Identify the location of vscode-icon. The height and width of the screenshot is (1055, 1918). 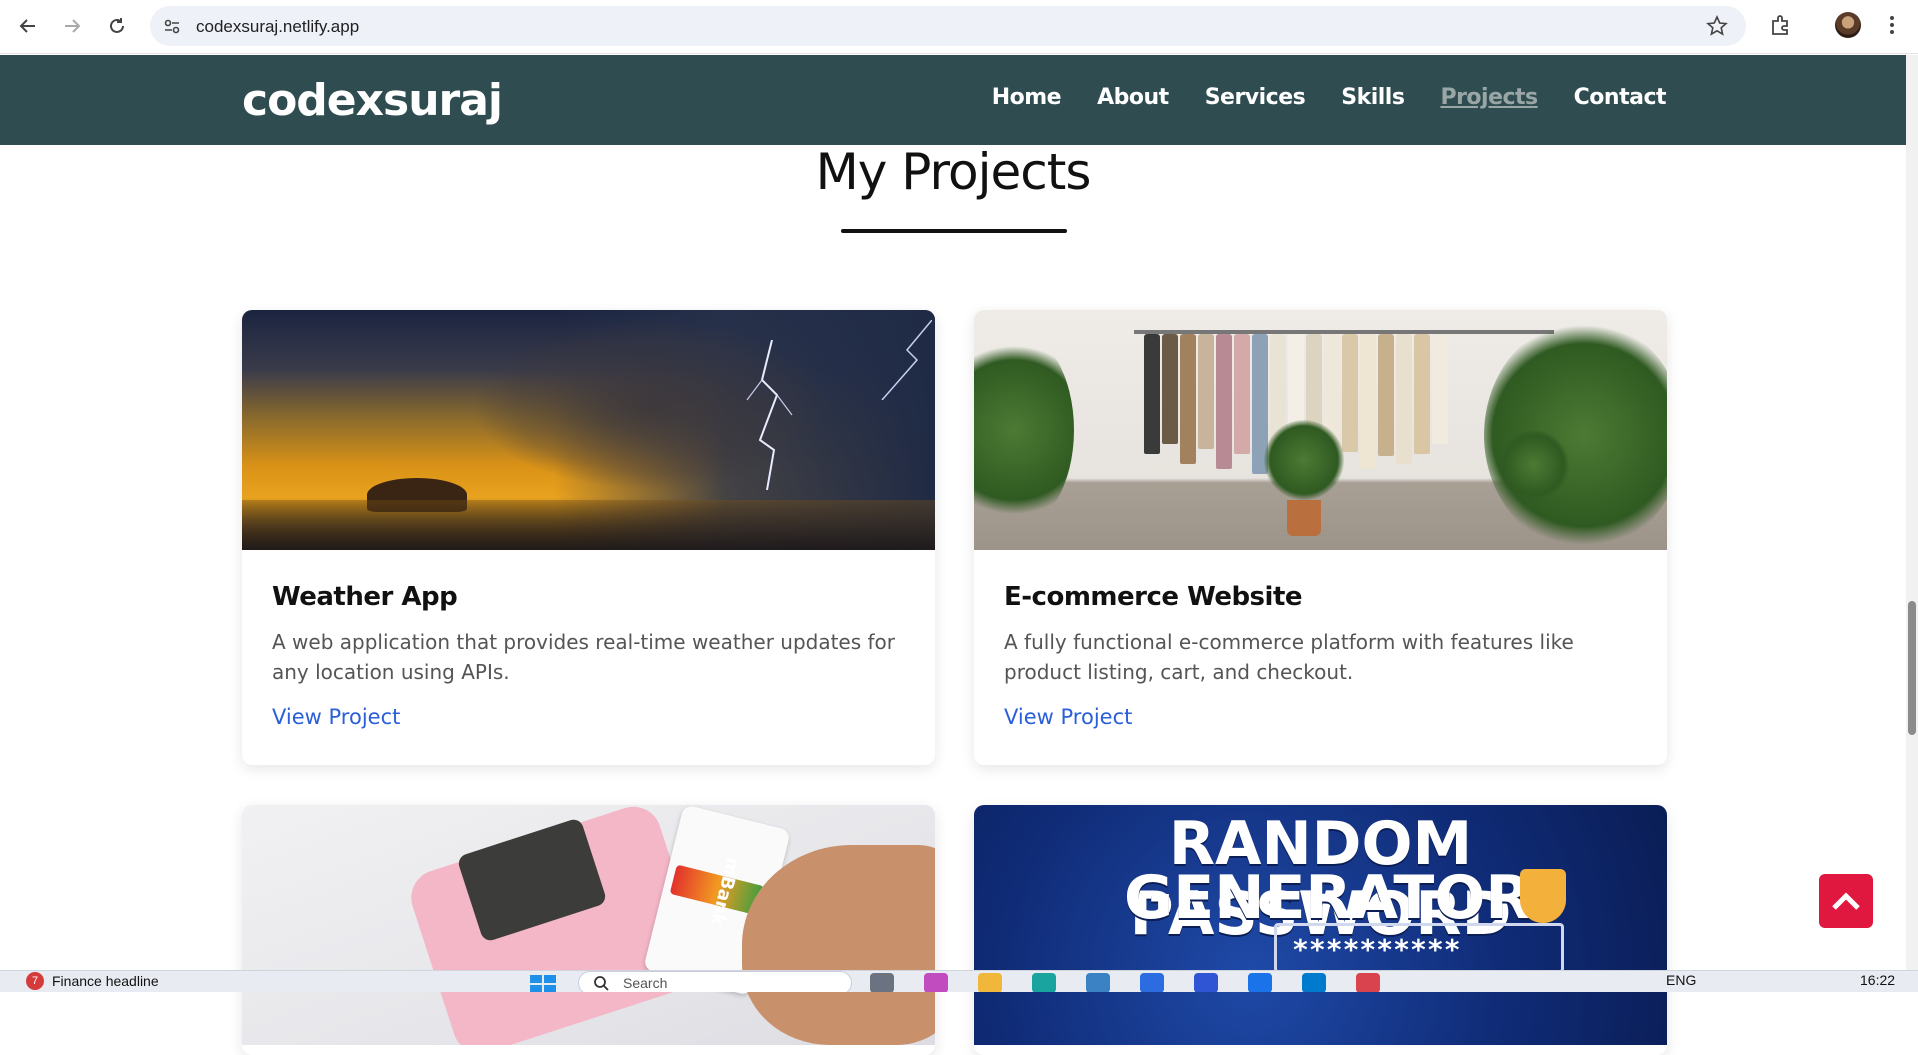
(1314, 982).